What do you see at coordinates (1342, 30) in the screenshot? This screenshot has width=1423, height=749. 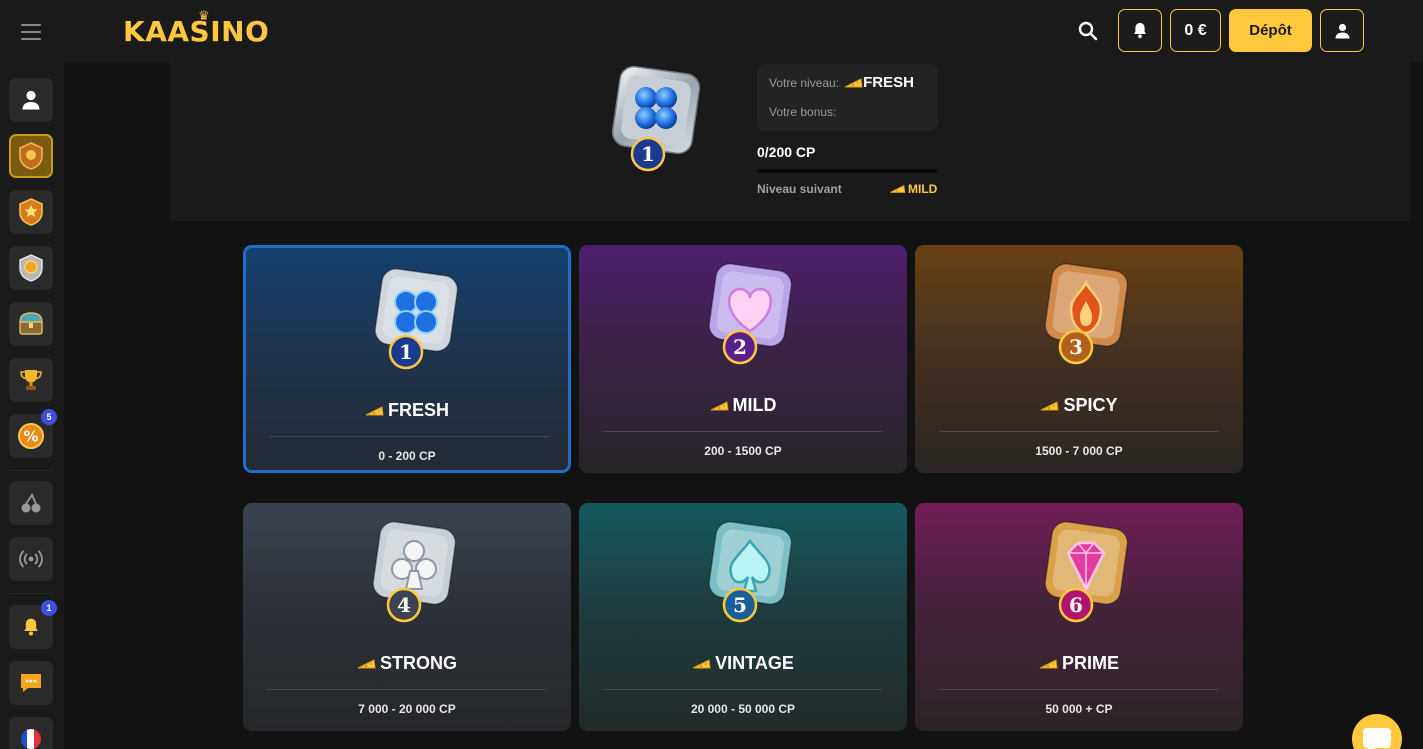 I see `profile-button` at bounding box center [1342, 30].